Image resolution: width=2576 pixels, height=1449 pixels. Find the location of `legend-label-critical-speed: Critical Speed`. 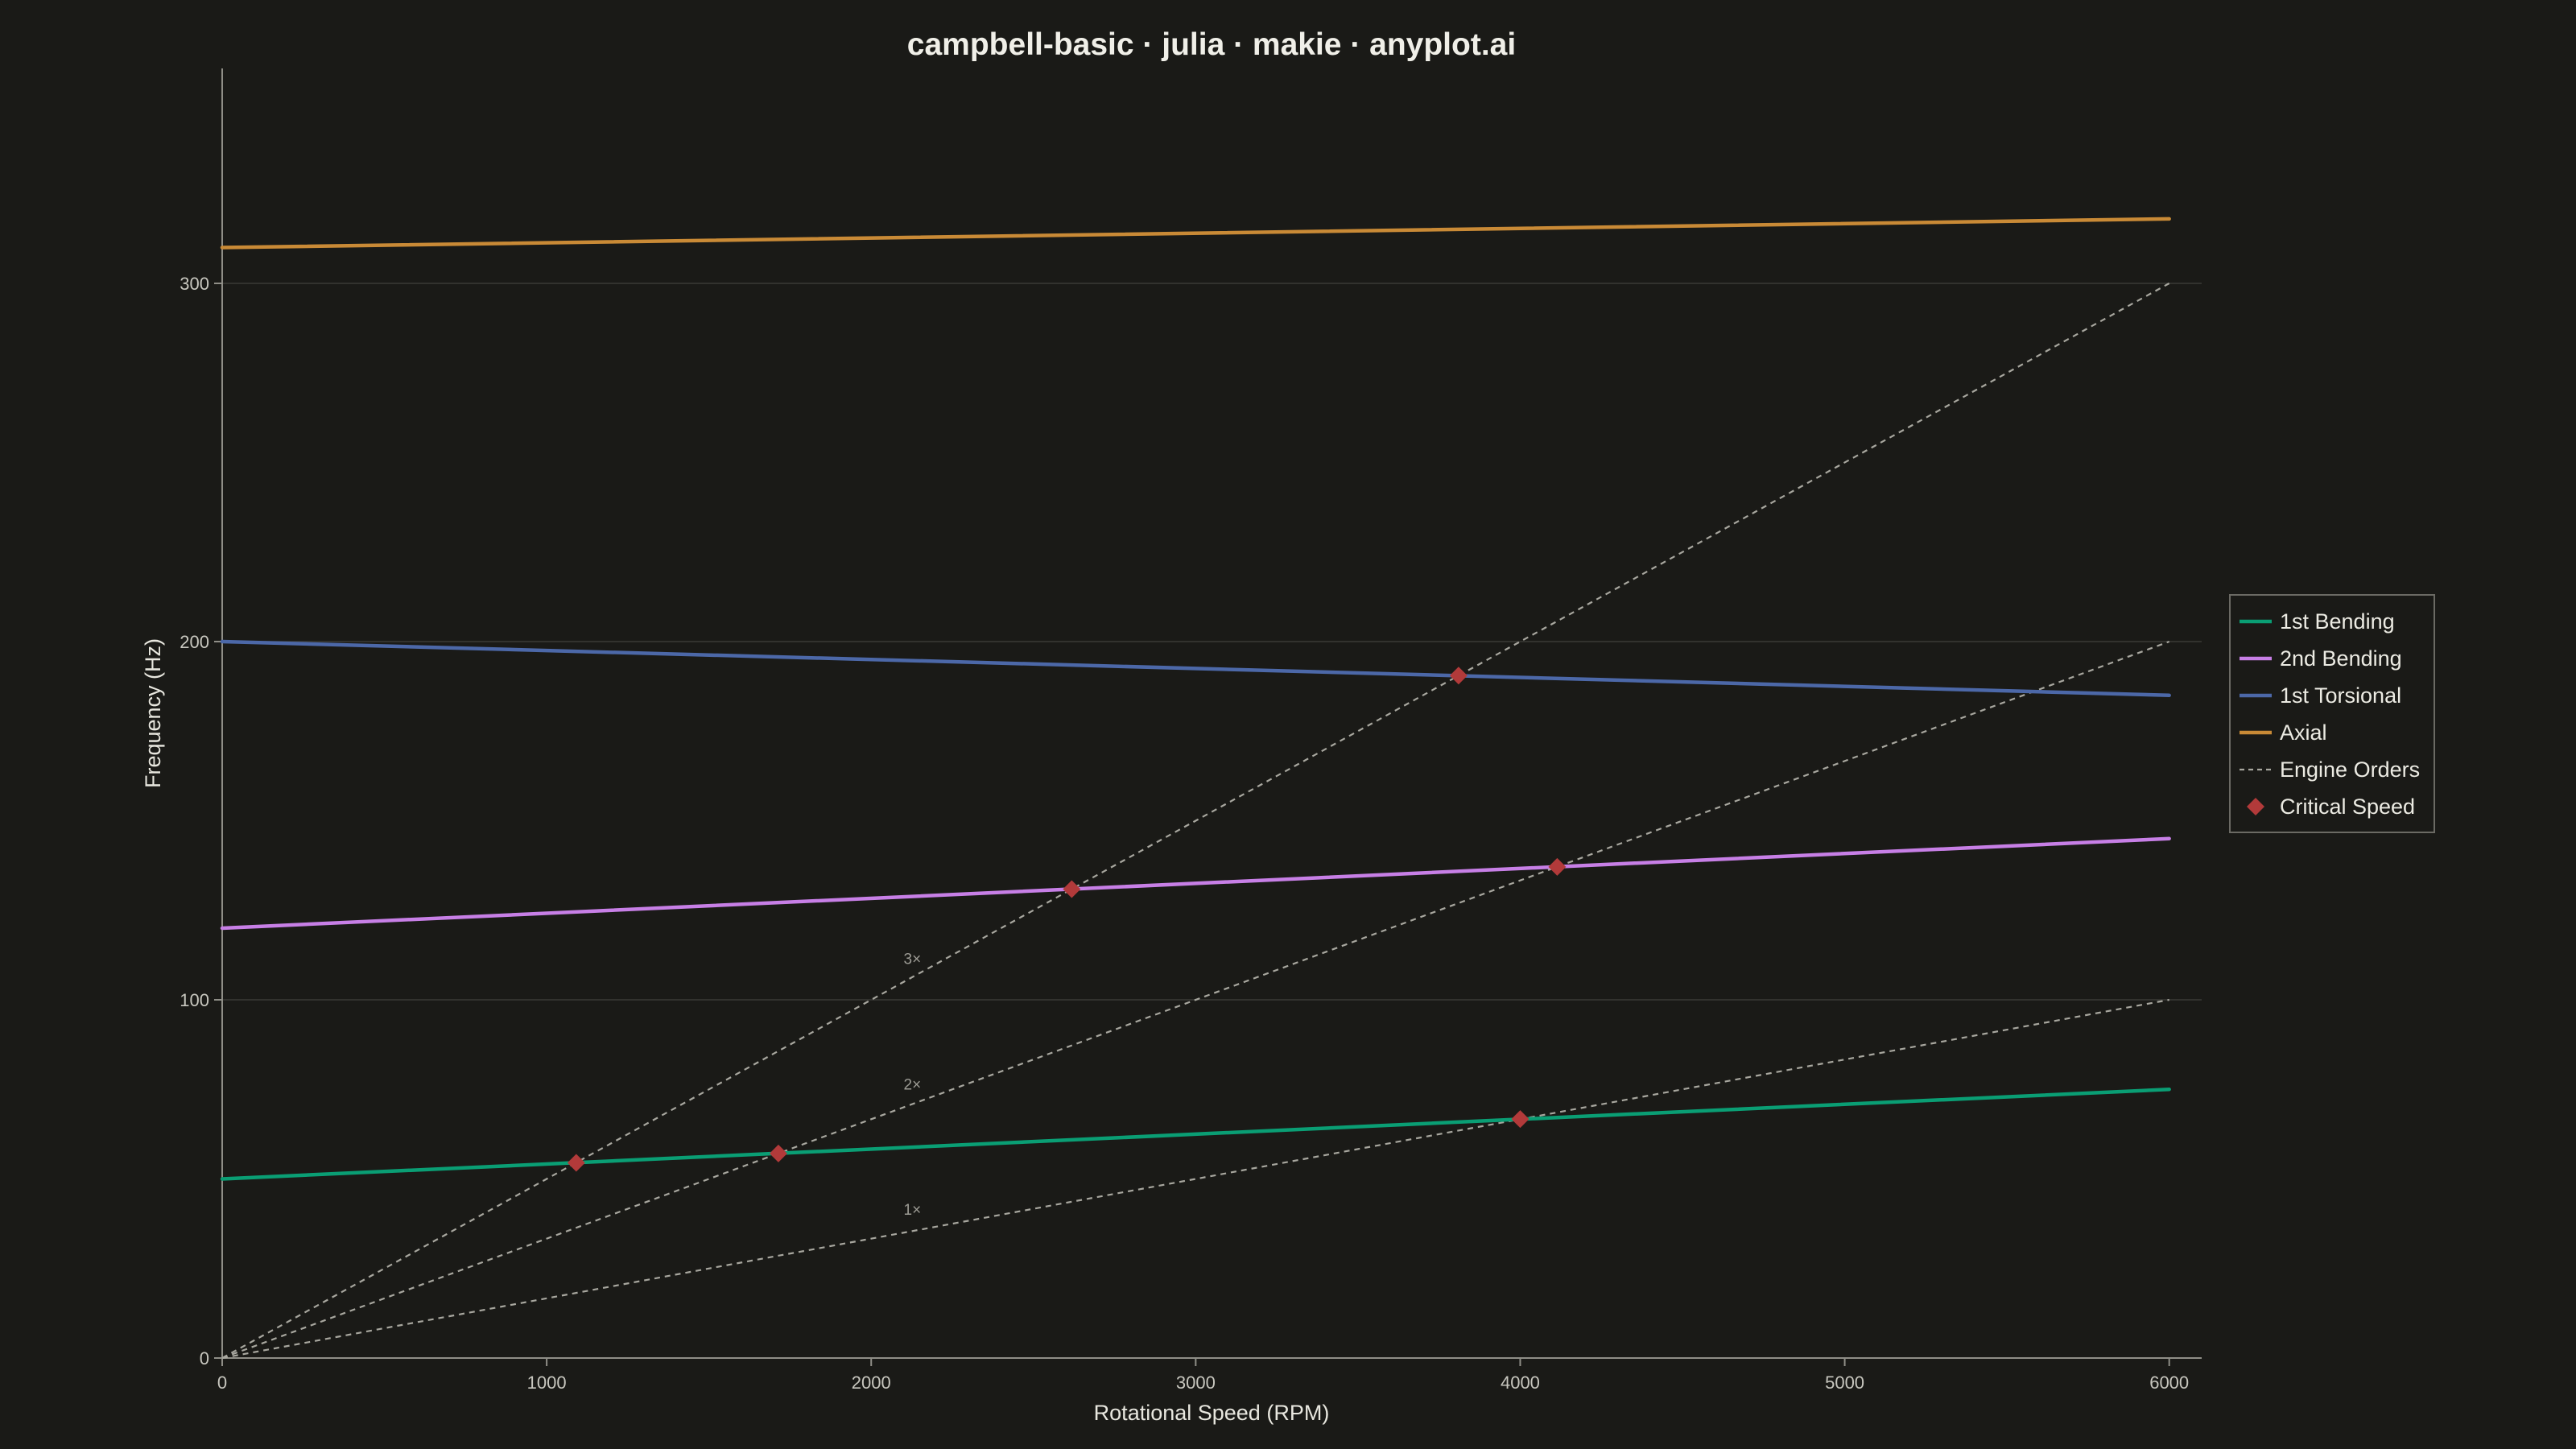

legend-label-critical-speed: Critical Speed is located at coordinates (2347, 807).